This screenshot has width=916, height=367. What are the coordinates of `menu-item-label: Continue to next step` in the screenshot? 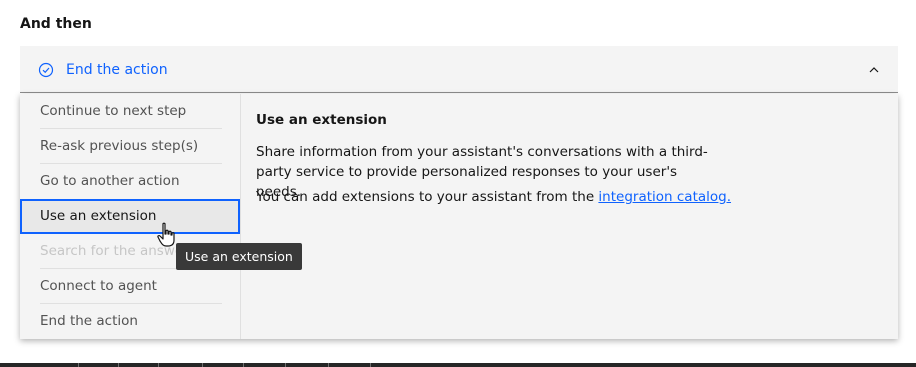 It's located at (113, 111).